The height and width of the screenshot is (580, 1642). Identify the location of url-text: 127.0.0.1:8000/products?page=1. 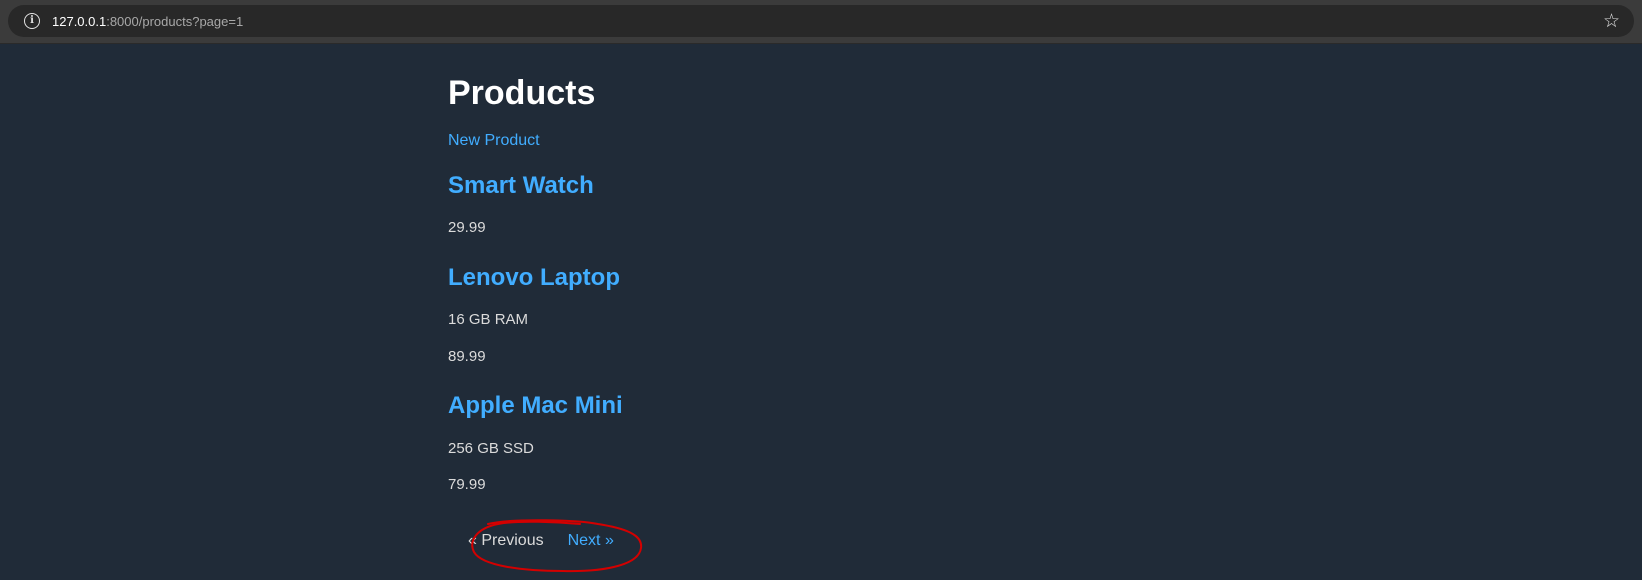
(147, 21).